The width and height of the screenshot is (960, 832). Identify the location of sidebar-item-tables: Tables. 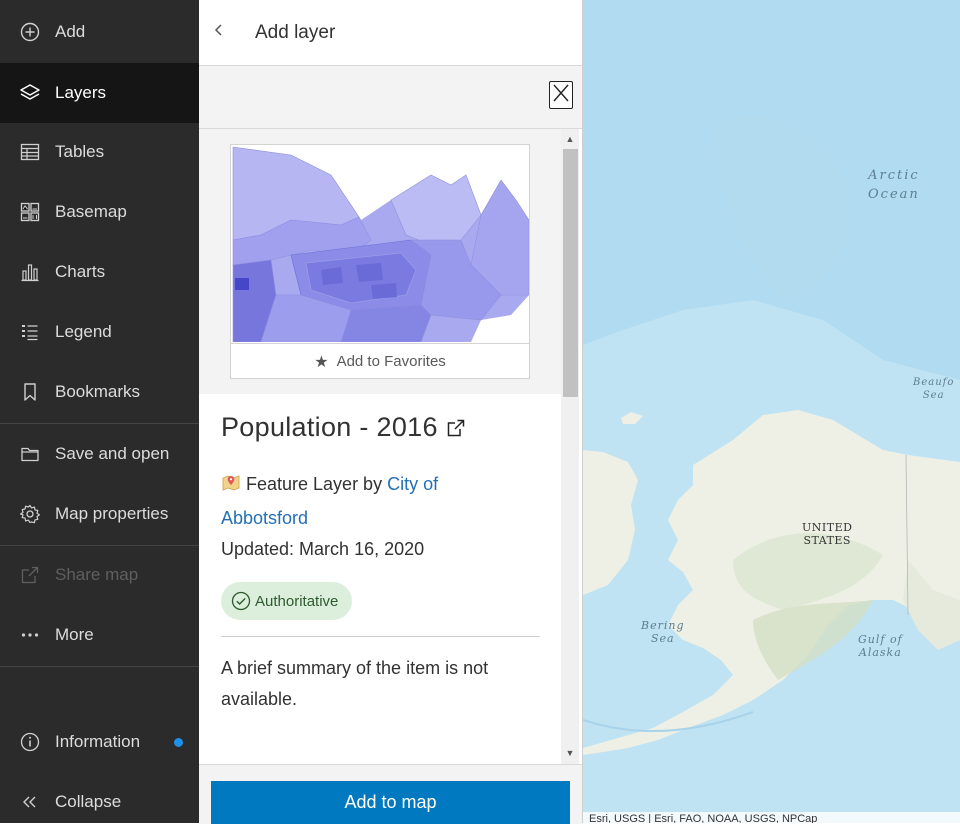
(99, 152).